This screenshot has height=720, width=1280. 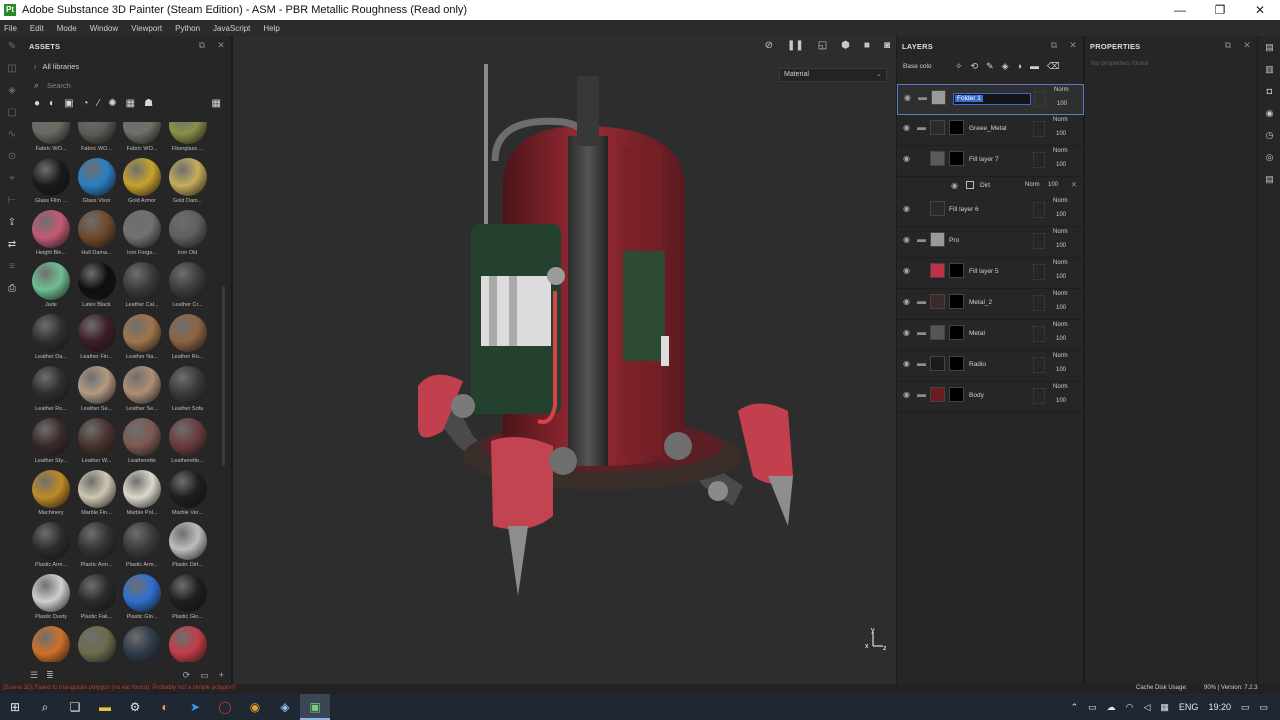 I want to click on import-icon: ▭, so click(x=204, y=675).